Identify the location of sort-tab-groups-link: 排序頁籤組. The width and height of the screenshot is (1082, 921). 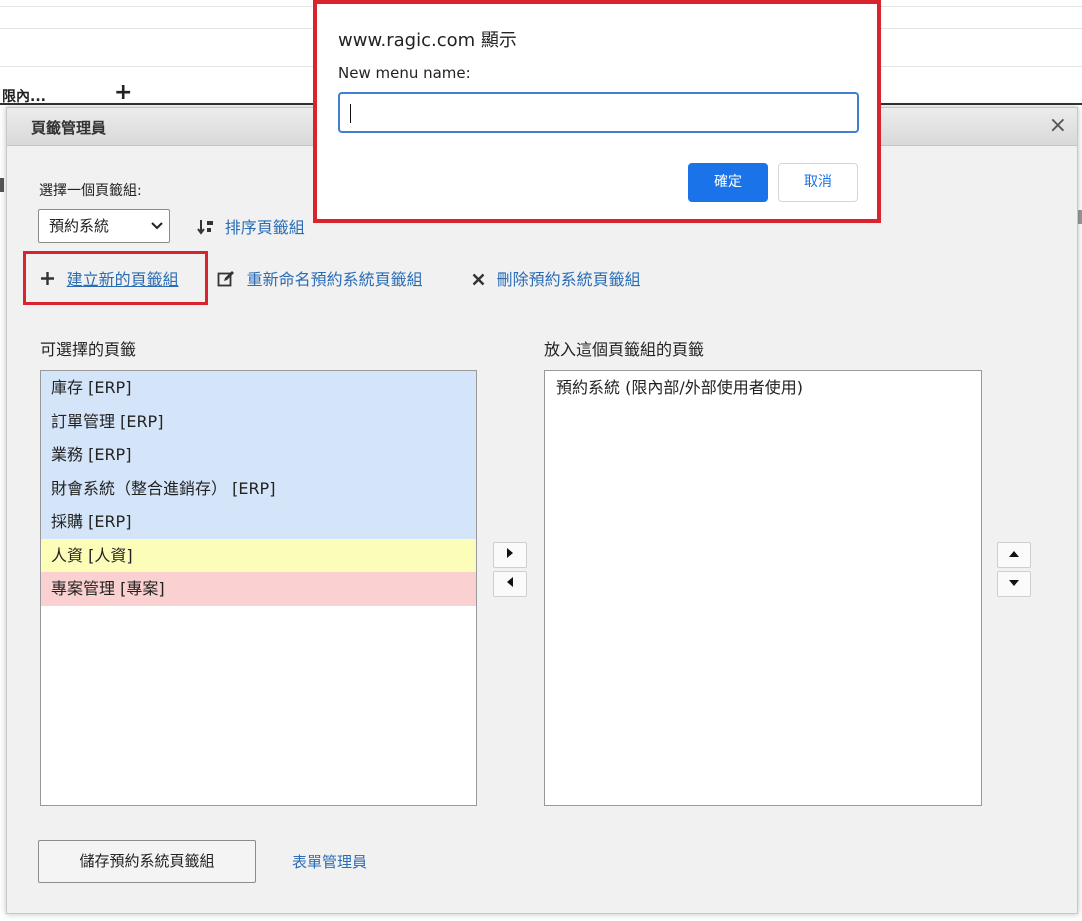
(251, 226).